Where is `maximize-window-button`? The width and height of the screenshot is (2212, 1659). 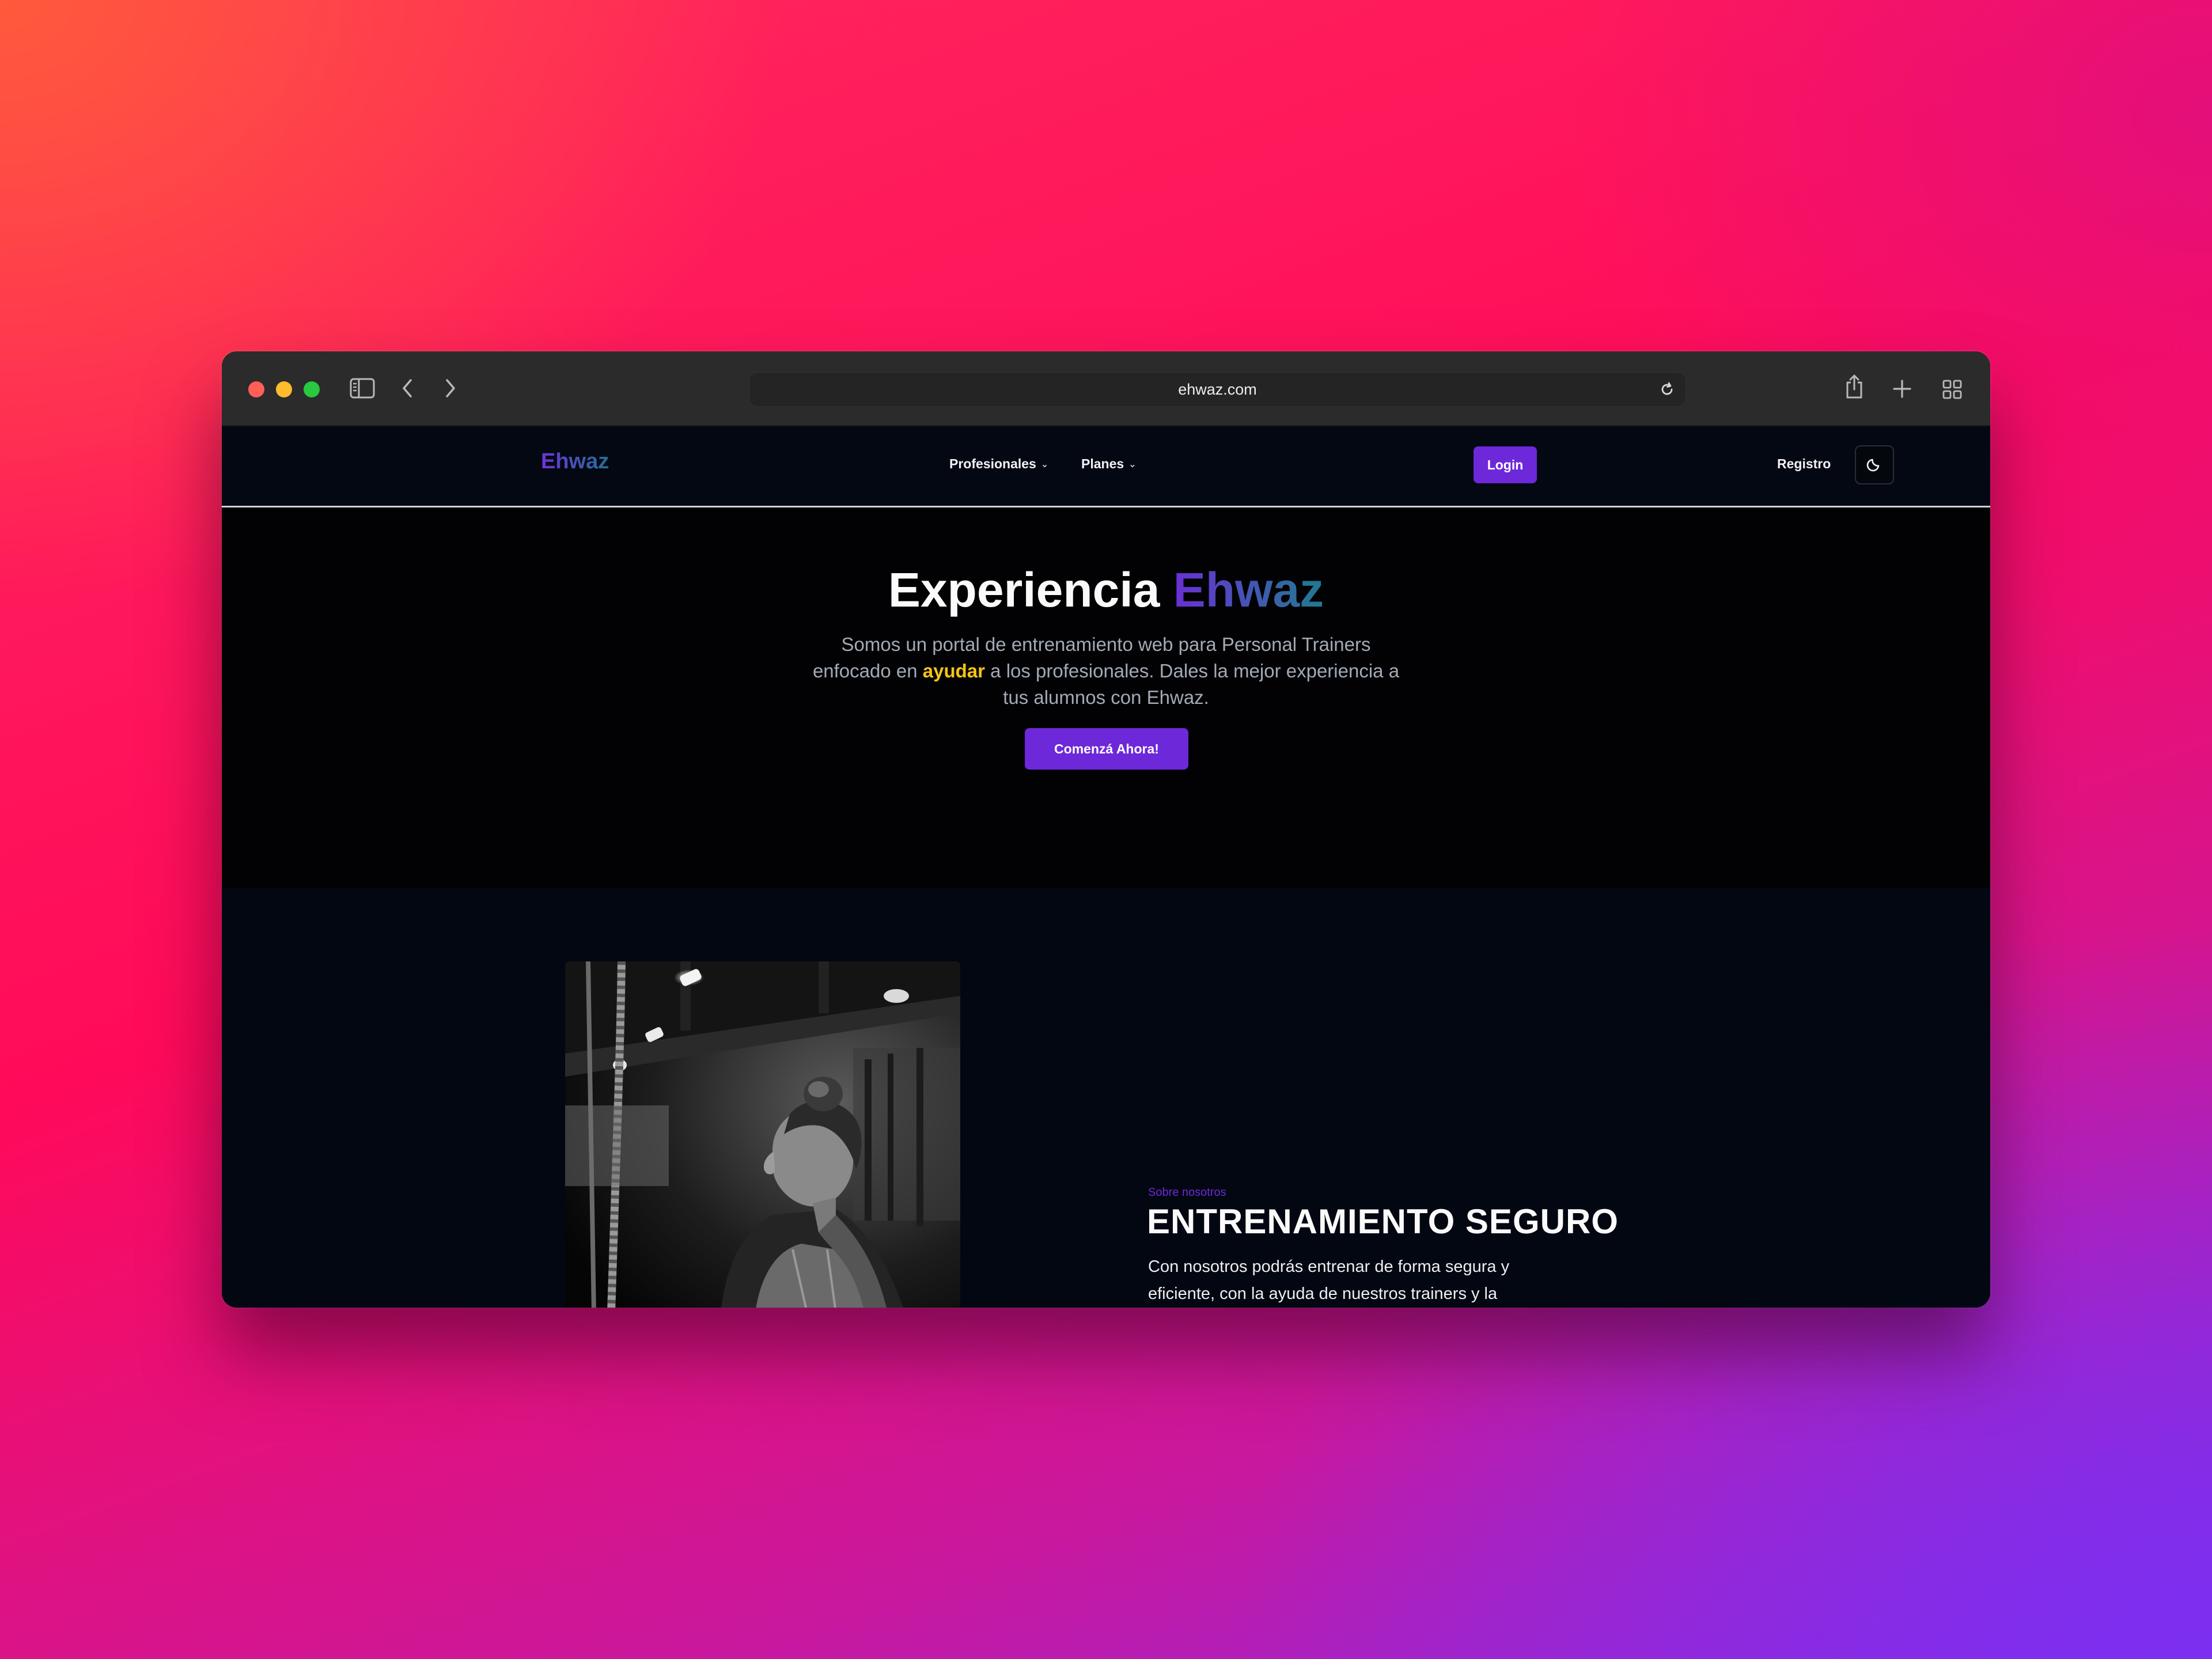 maximize-window-button is located at coordinates (312, 389).